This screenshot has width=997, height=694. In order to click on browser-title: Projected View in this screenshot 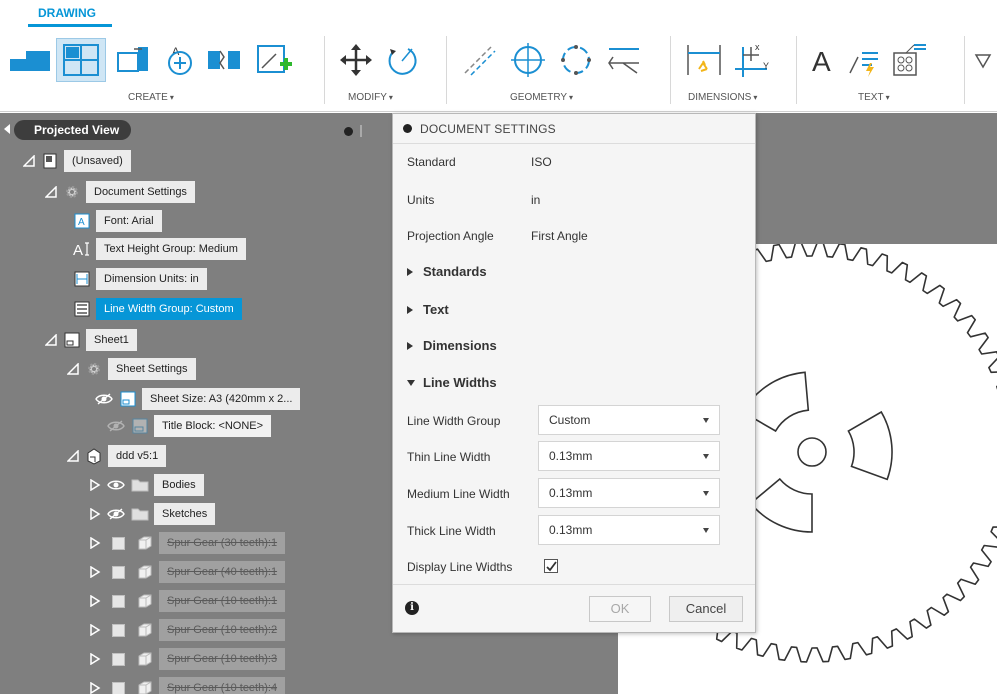, I will do `click(73, 130)`.